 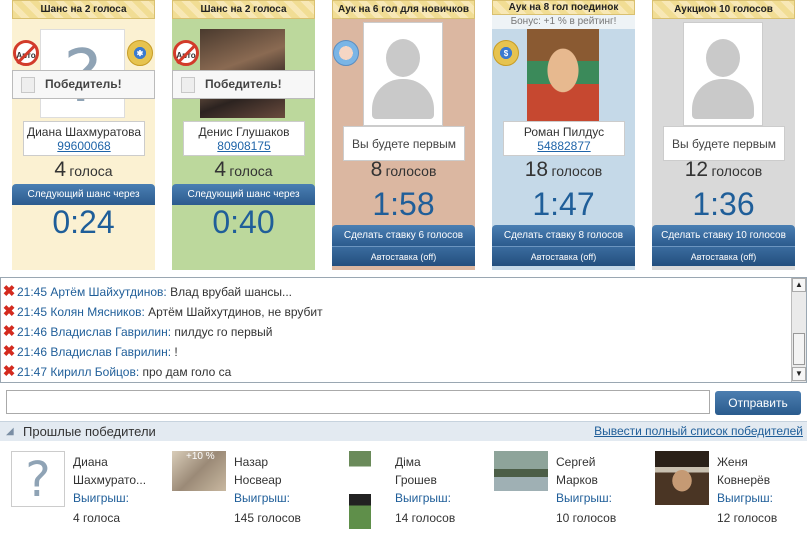 I want to click on win-amount: 12 голосов, so click(x=747, y=518).